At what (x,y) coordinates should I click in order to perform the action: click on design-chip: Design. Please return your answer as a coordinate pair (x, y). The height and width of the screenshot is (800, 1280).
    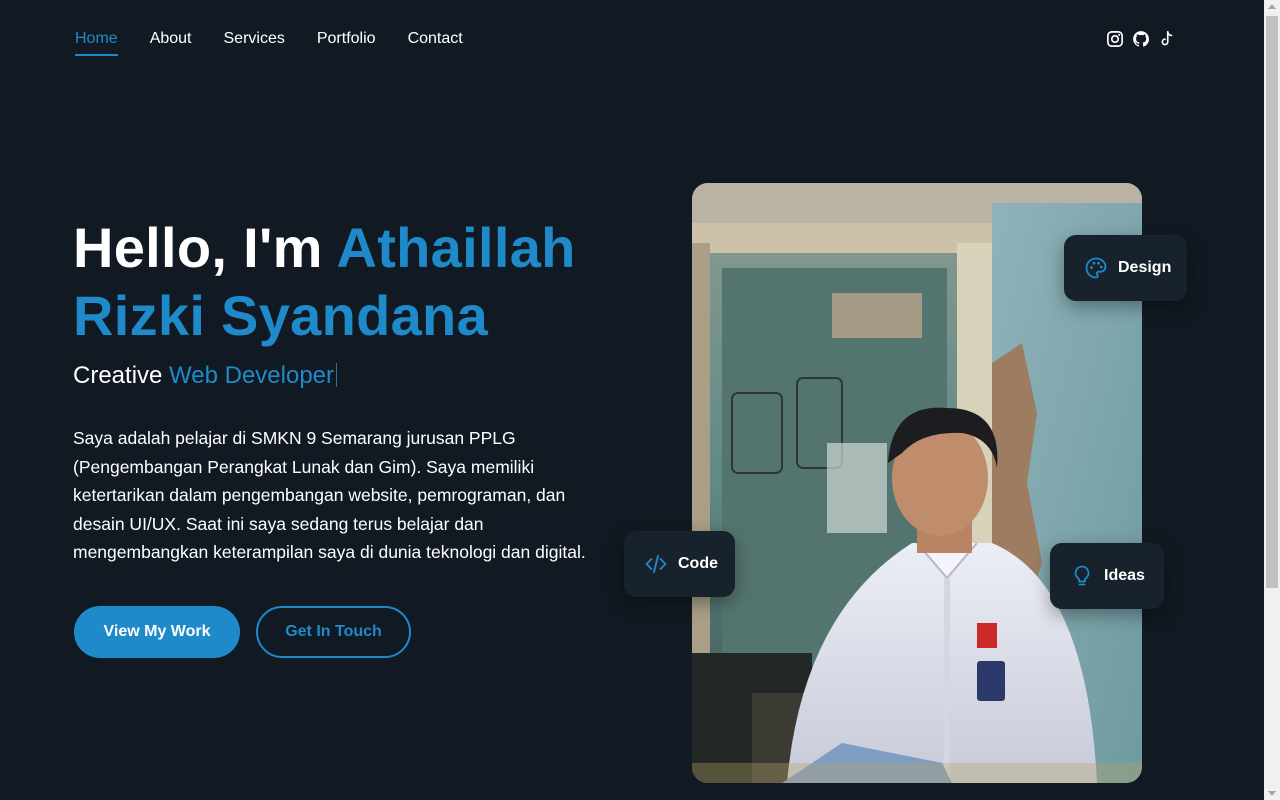
    Looking at the image, I should click on (1125, 268).